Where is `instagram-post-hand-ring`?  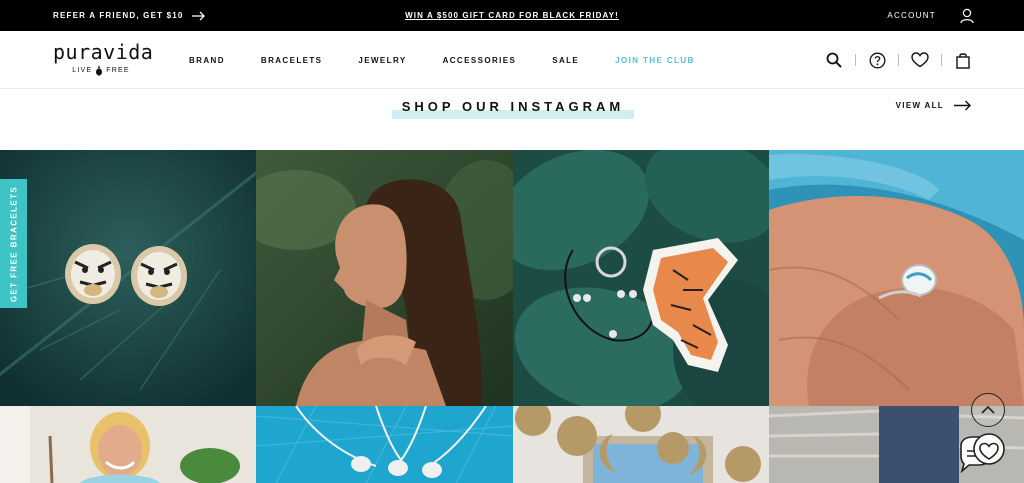
instagram-post-hand-ring is located at coordinates (896, 278).